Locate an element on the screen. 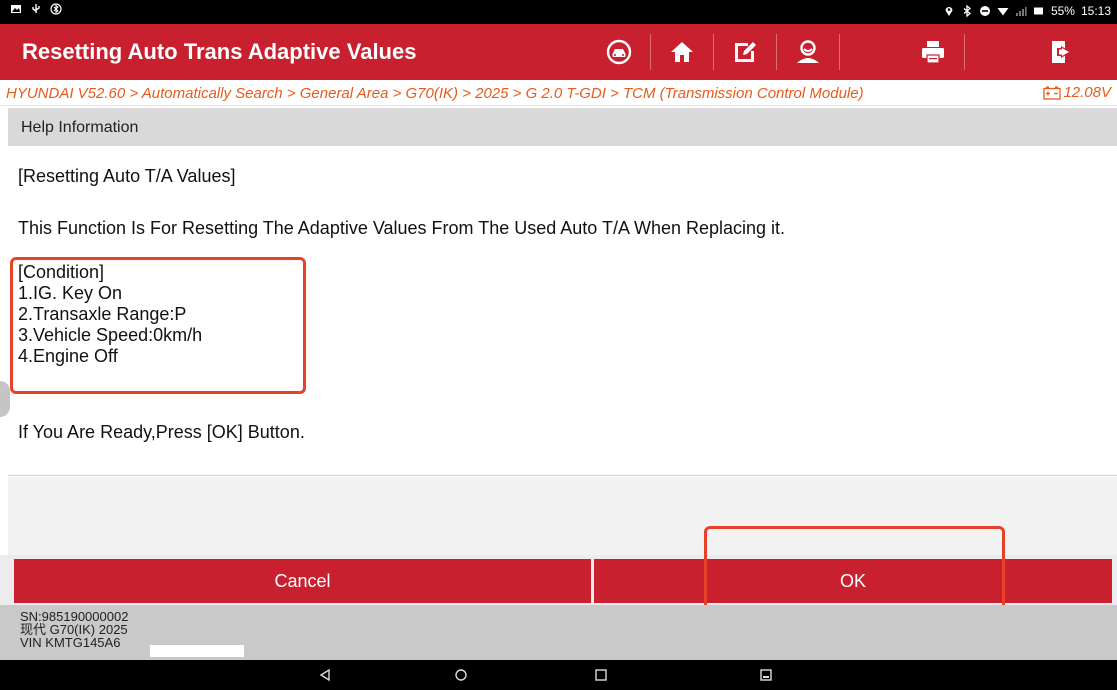 The width and height of the screenshot is (1117, 690). page-title: Resetting Auto Trans Adaptive Values is located at coordinates (219, 51).